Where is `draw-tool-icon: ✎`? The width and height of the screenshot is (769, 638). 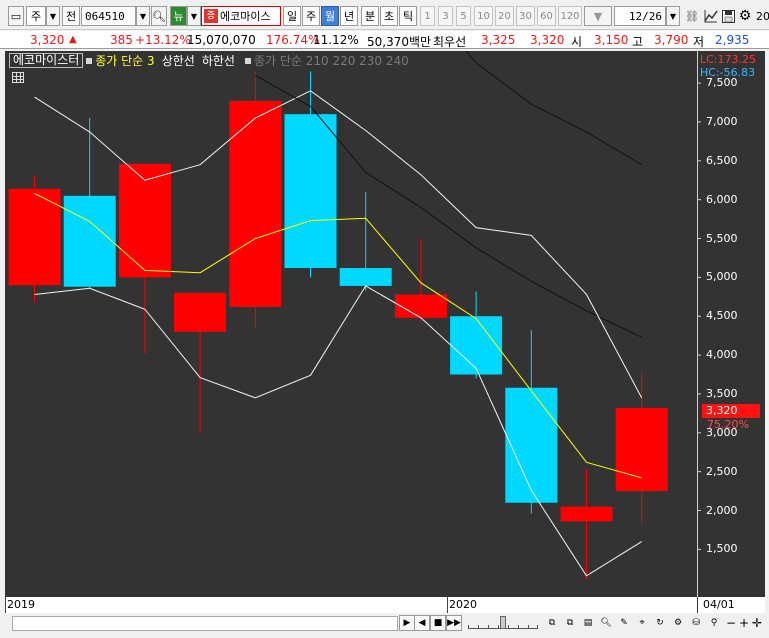 draw-tool-icon: ✎ is located at coordinates (624, 623).